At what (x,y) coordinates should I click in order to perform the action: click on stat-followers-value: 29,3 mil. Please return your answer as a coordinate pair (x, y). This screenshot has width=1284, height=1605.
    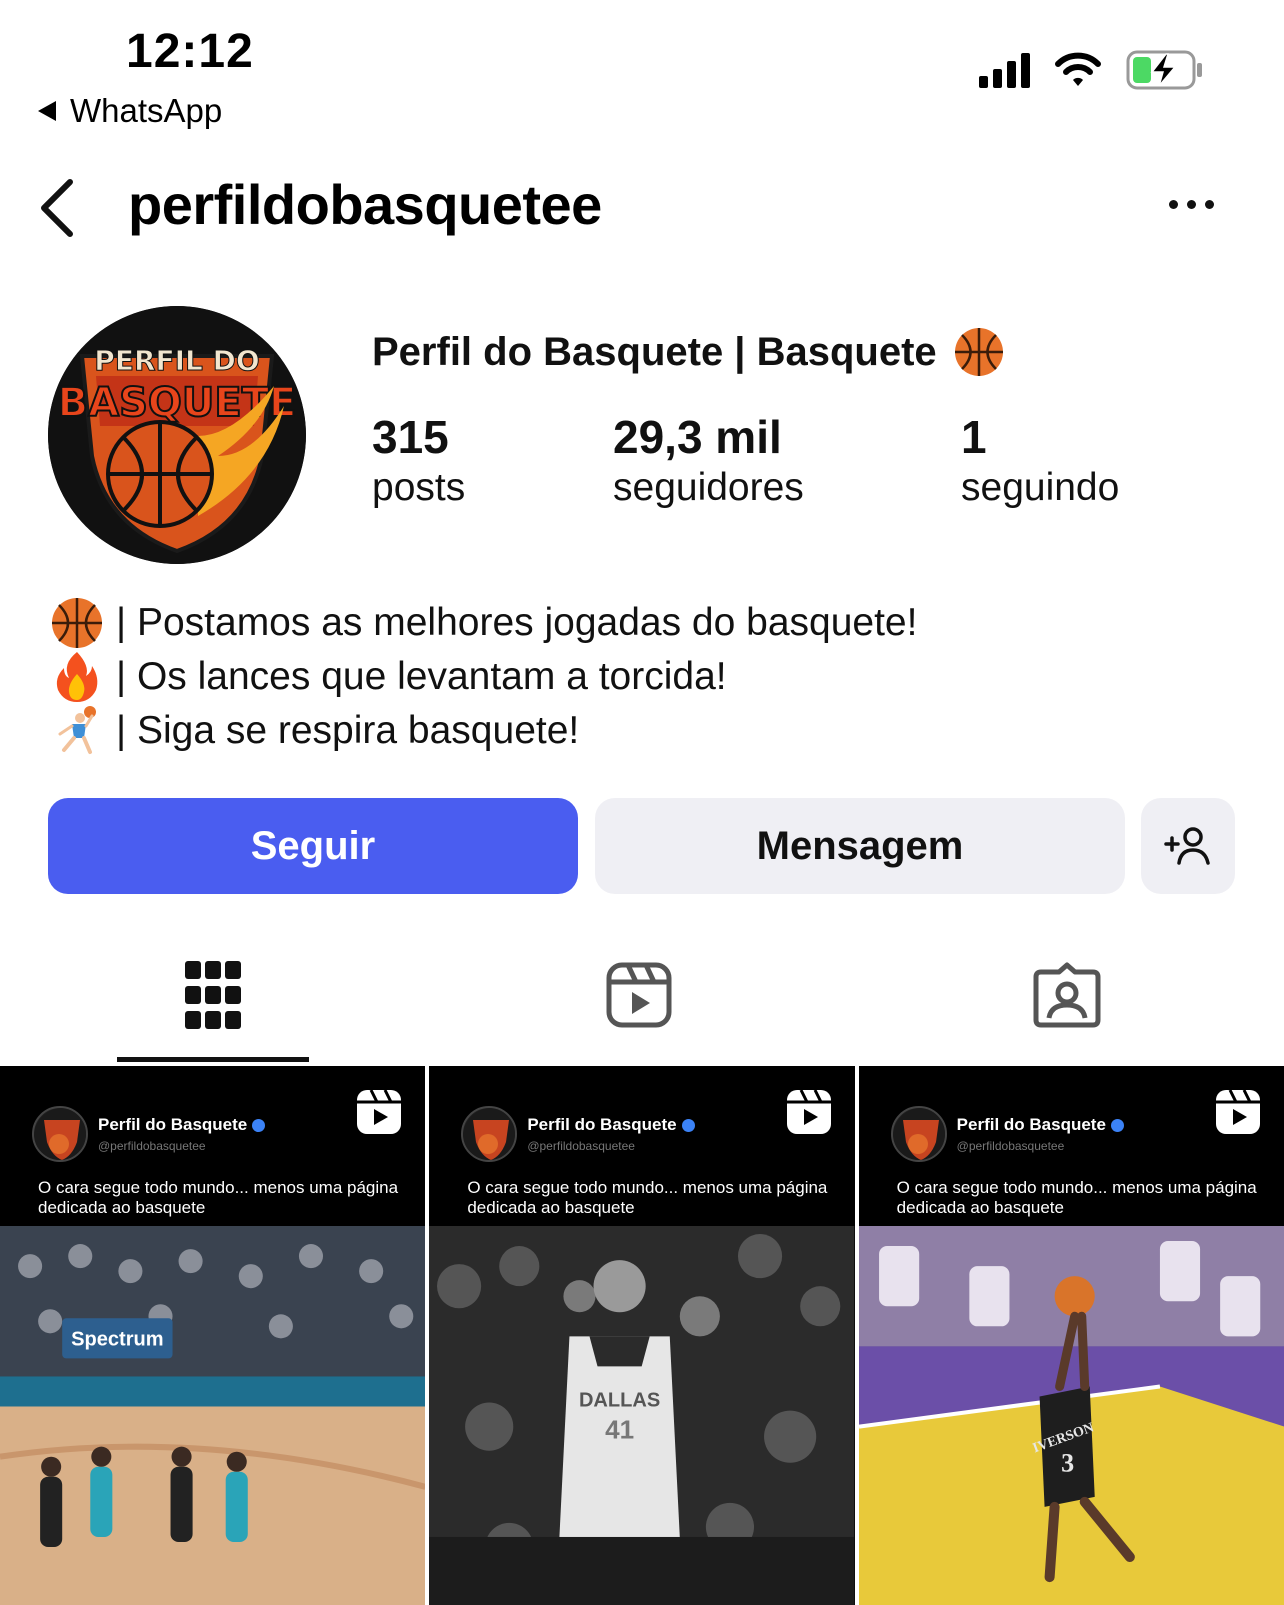
    Looking at the image, I should click on (697, 437).